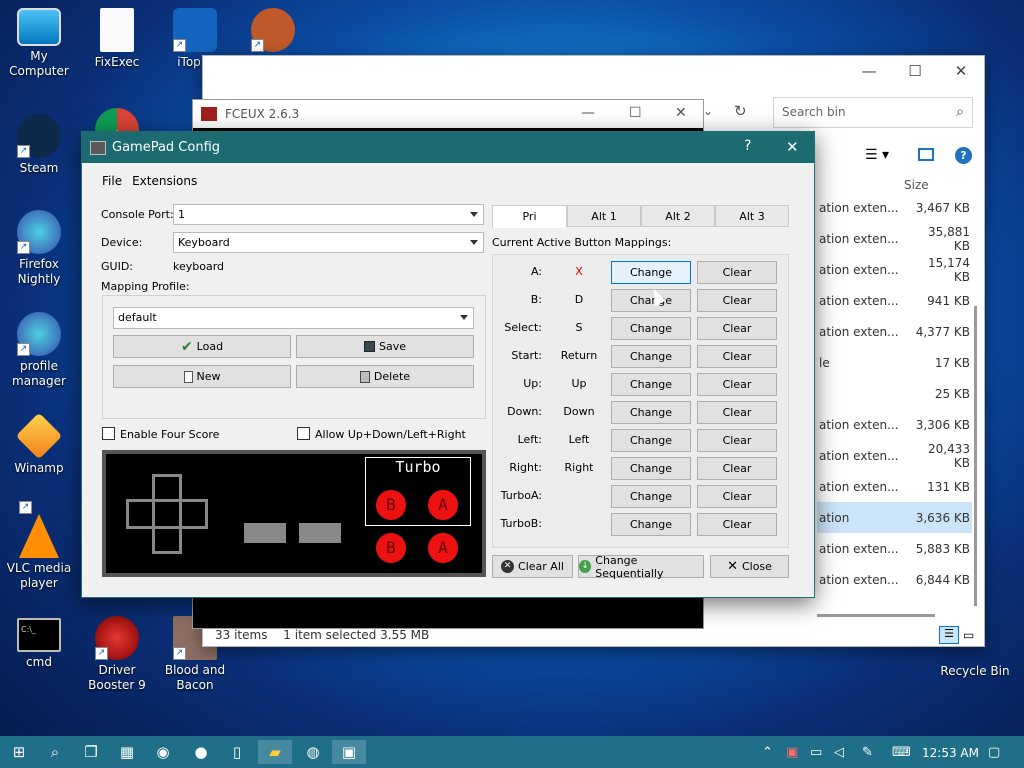 This screenshot has width=1024, height=768. I want to click on chevron-up-icon: ⌃, so click(767, 752).